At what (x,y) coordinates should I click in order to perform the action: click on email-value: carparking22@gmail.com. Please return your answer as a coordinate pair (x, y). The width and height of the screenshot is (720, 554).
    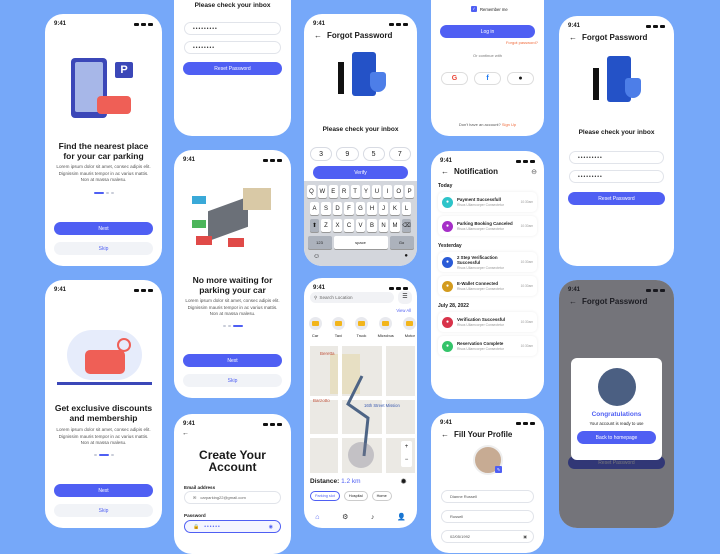
    Looking at the image, I should click on (223, 497).